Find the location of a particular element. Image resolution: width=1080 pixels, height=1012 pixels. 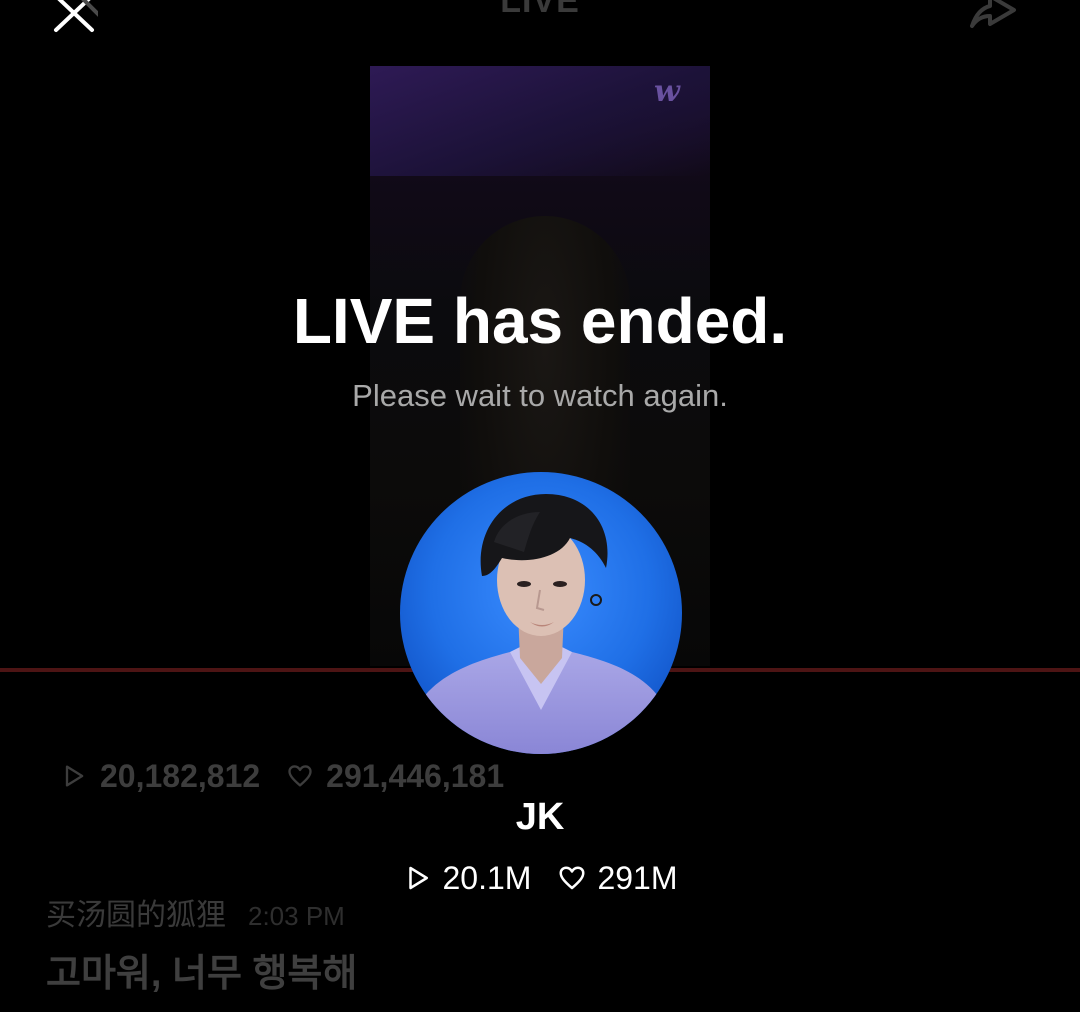

background-stats: 20,182,812 291,446,181 is located at coordinates (295, 776).